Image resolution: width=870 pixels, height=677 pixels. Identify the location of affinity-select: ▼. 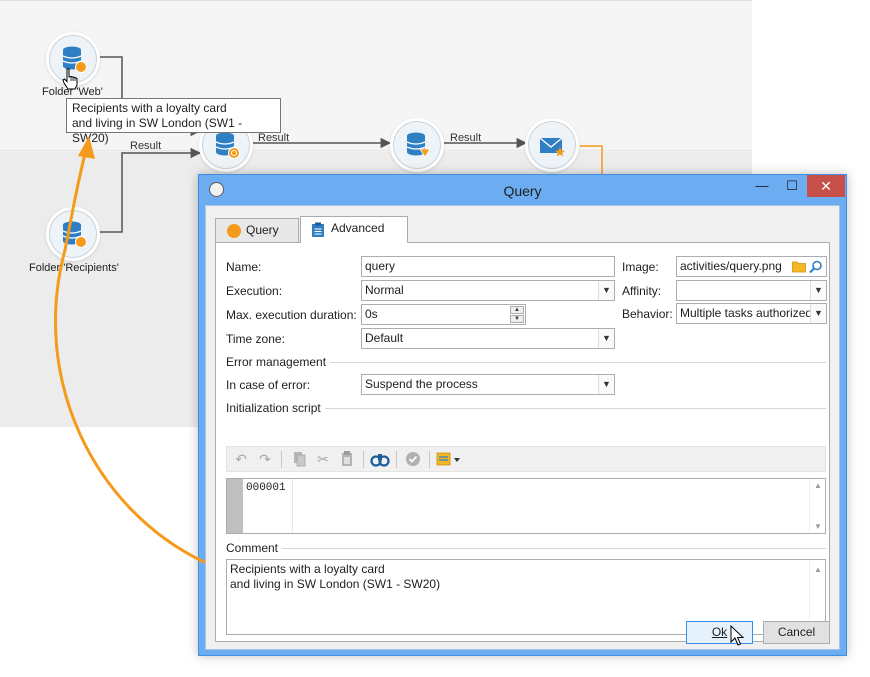
(751, 290).